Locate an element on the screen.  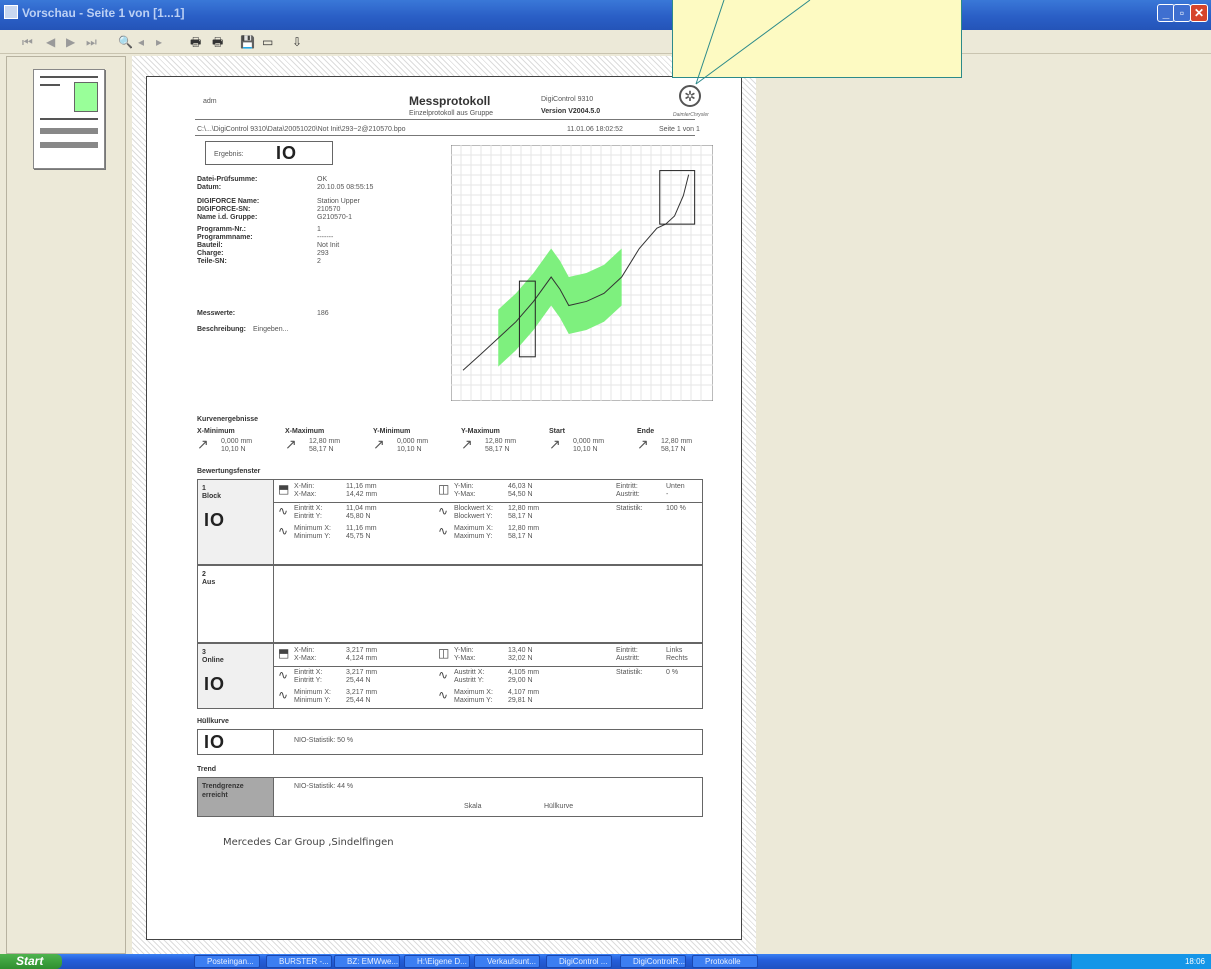
param-value: 45,75 N is located at coordinates (358, 536).